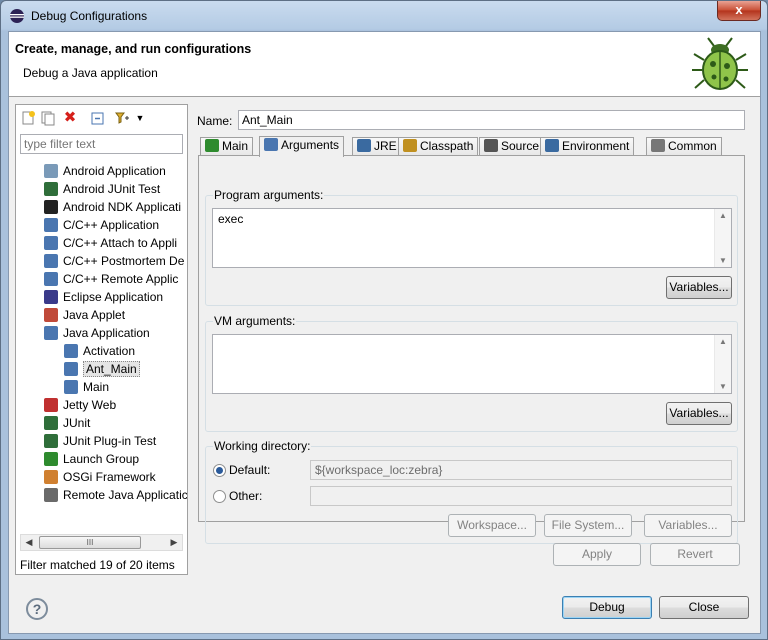 This screenshot has height=640, width=768. Describe the element at coordinates (28, 118) in the screenshot. I see `new-configuration-icon` at that location.